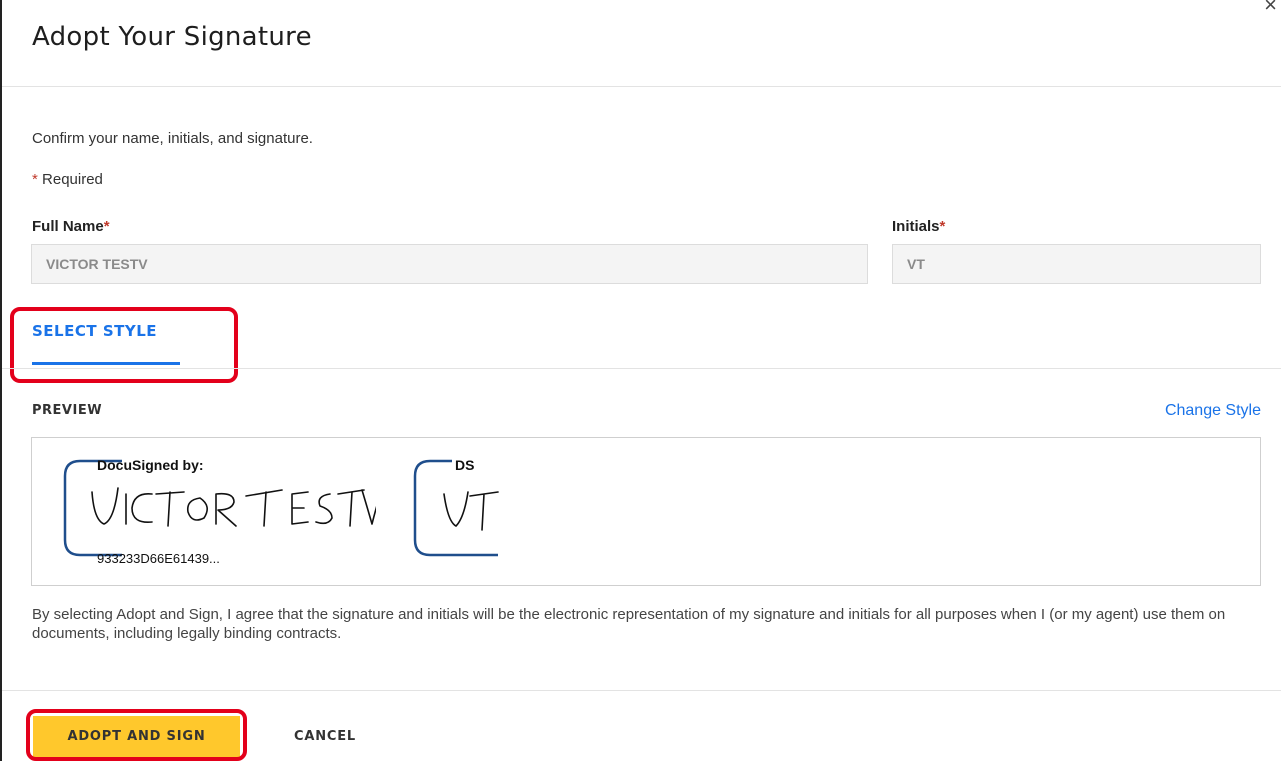 This screenshot has height=761, width=1281. I want to click on dialog-title: Adopt Your Signature, so click(172, 37).